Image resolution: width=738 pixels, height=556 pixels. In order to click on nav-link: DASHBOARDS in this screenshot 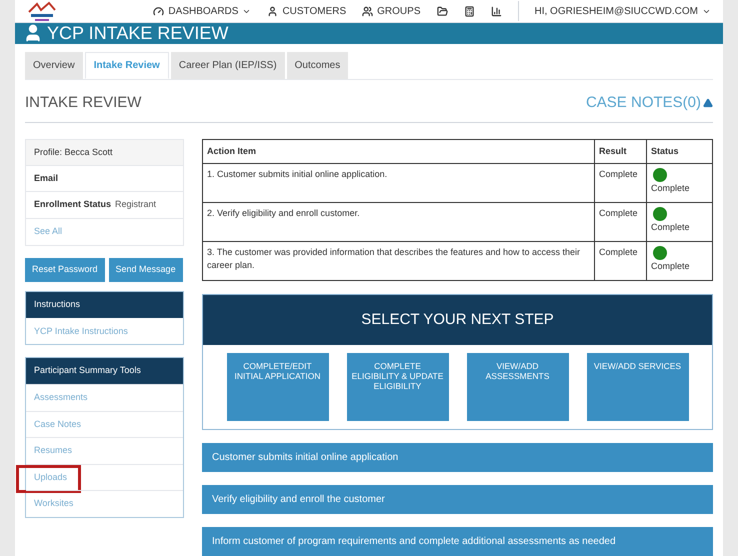, I will do `click(202, 11)`.